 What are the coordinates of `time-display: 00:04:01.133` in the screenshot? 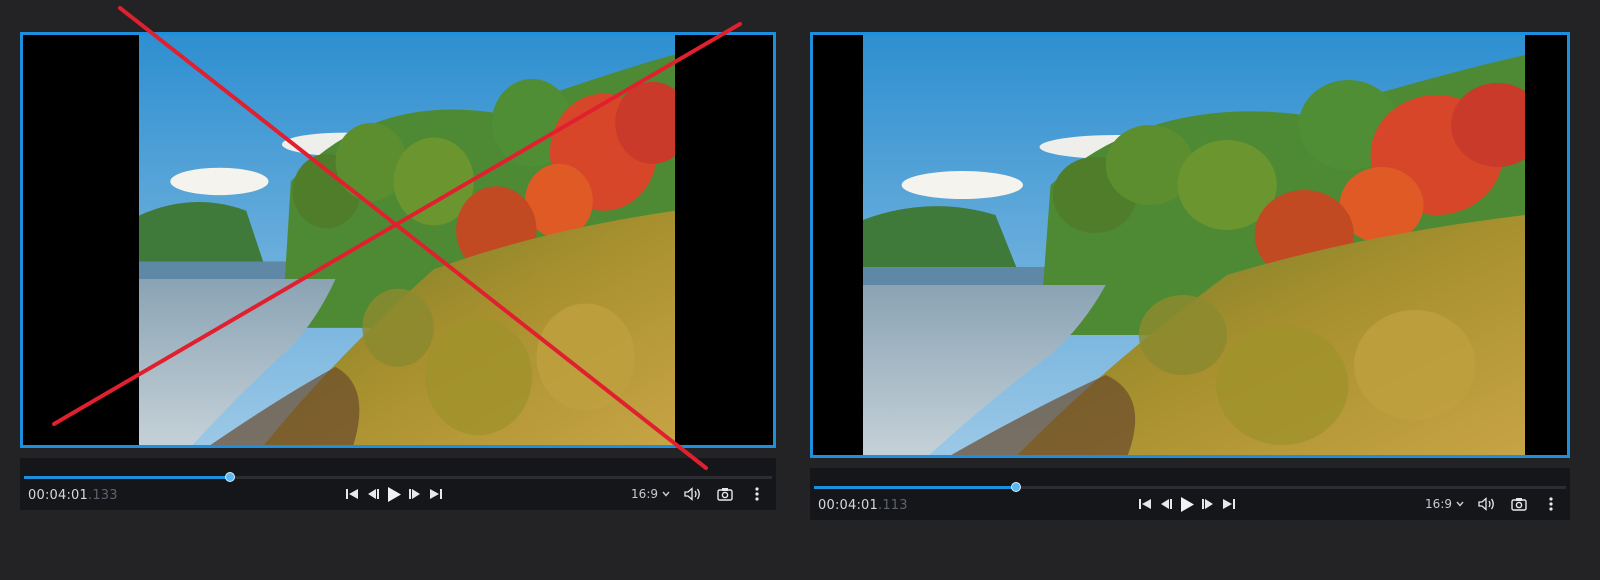 It's located at (73, 495).